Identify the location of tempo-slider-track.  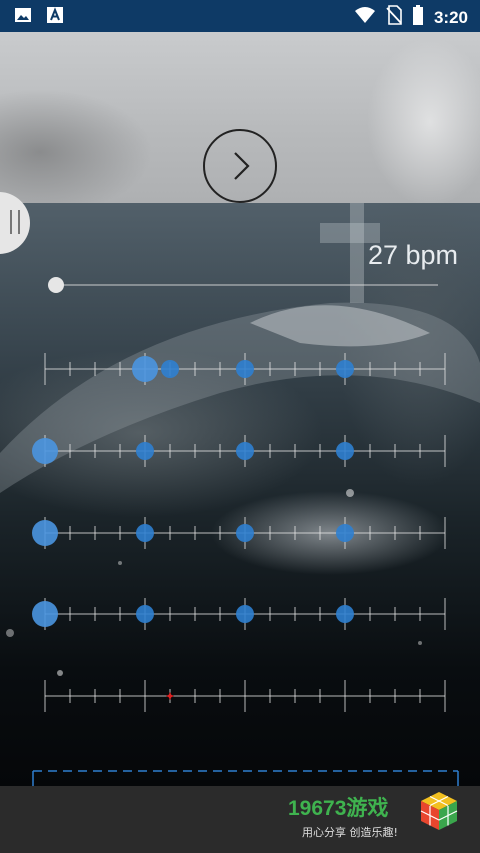
(247, 285).